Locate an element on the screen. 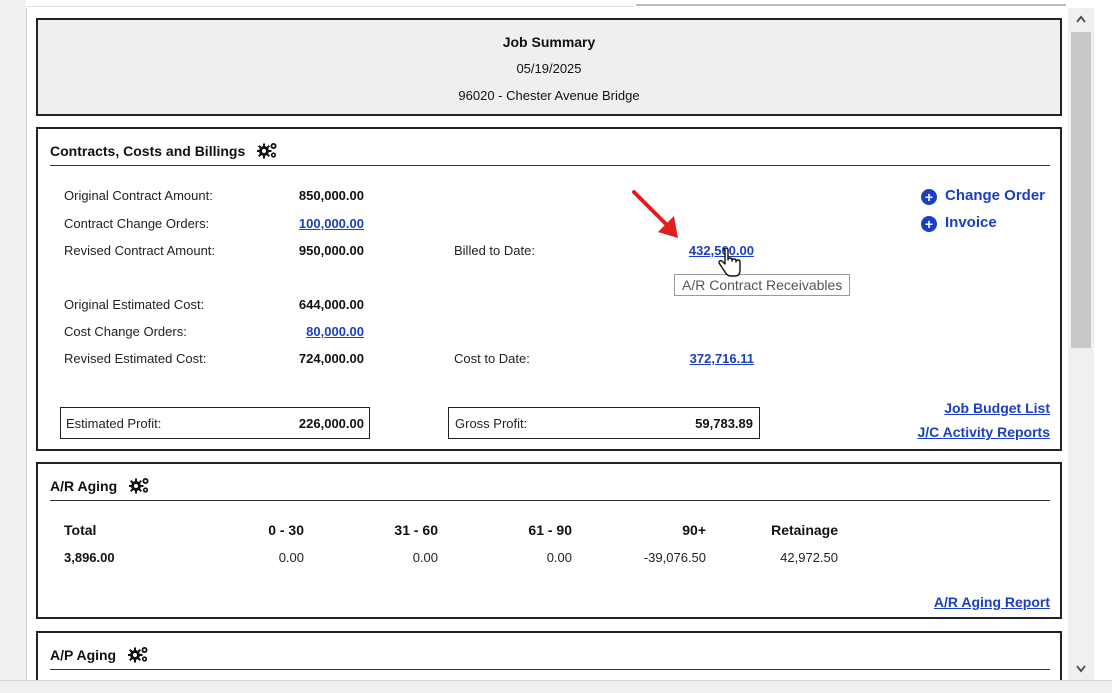 The height and width of the screenshot is (693, 1112). top-tab-strip is located at coordinates (546, 4).